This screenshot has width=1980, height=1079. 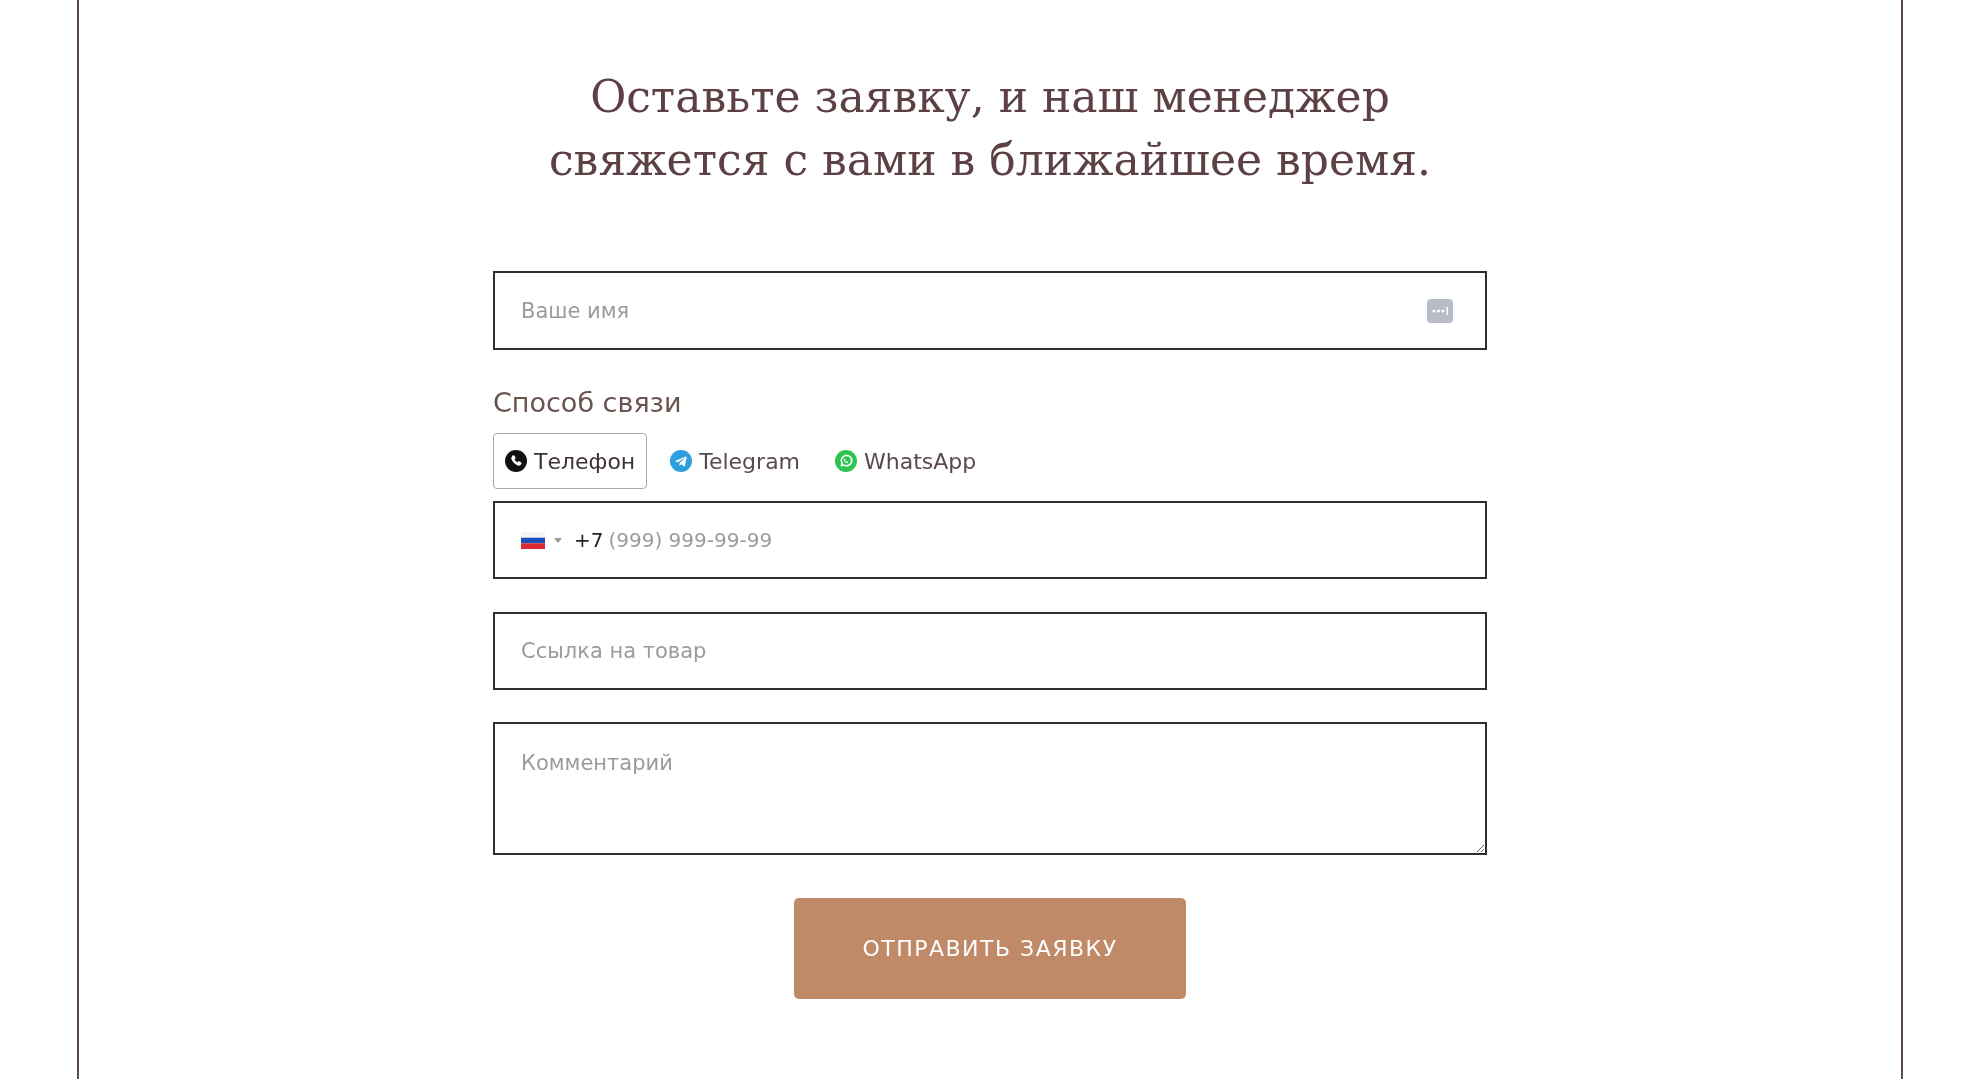 What do you see at coordinates (735, 461) in the screenshot?
I see `contact-method-tab: Telegram` at bounding box center [735, 461].